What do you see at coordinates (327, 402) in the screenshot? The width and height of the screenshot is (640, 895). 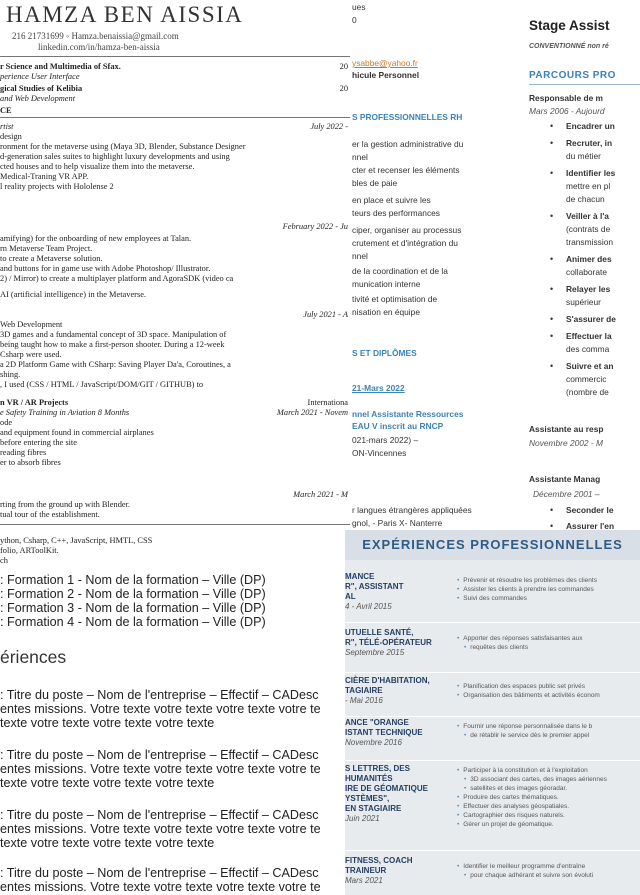 I see `cv-date: Internationa` at bounding box center [327, 402].